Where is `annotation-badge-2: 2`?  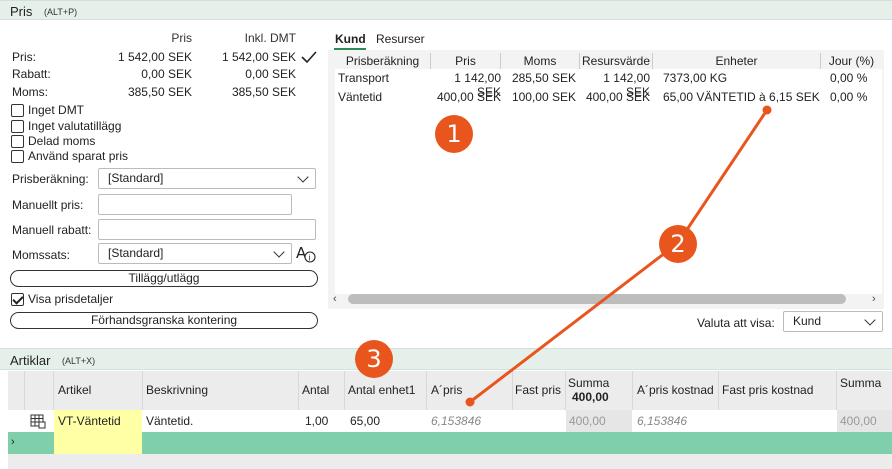
annotation-badge-2: 2 is located at coordinates (678, 244).